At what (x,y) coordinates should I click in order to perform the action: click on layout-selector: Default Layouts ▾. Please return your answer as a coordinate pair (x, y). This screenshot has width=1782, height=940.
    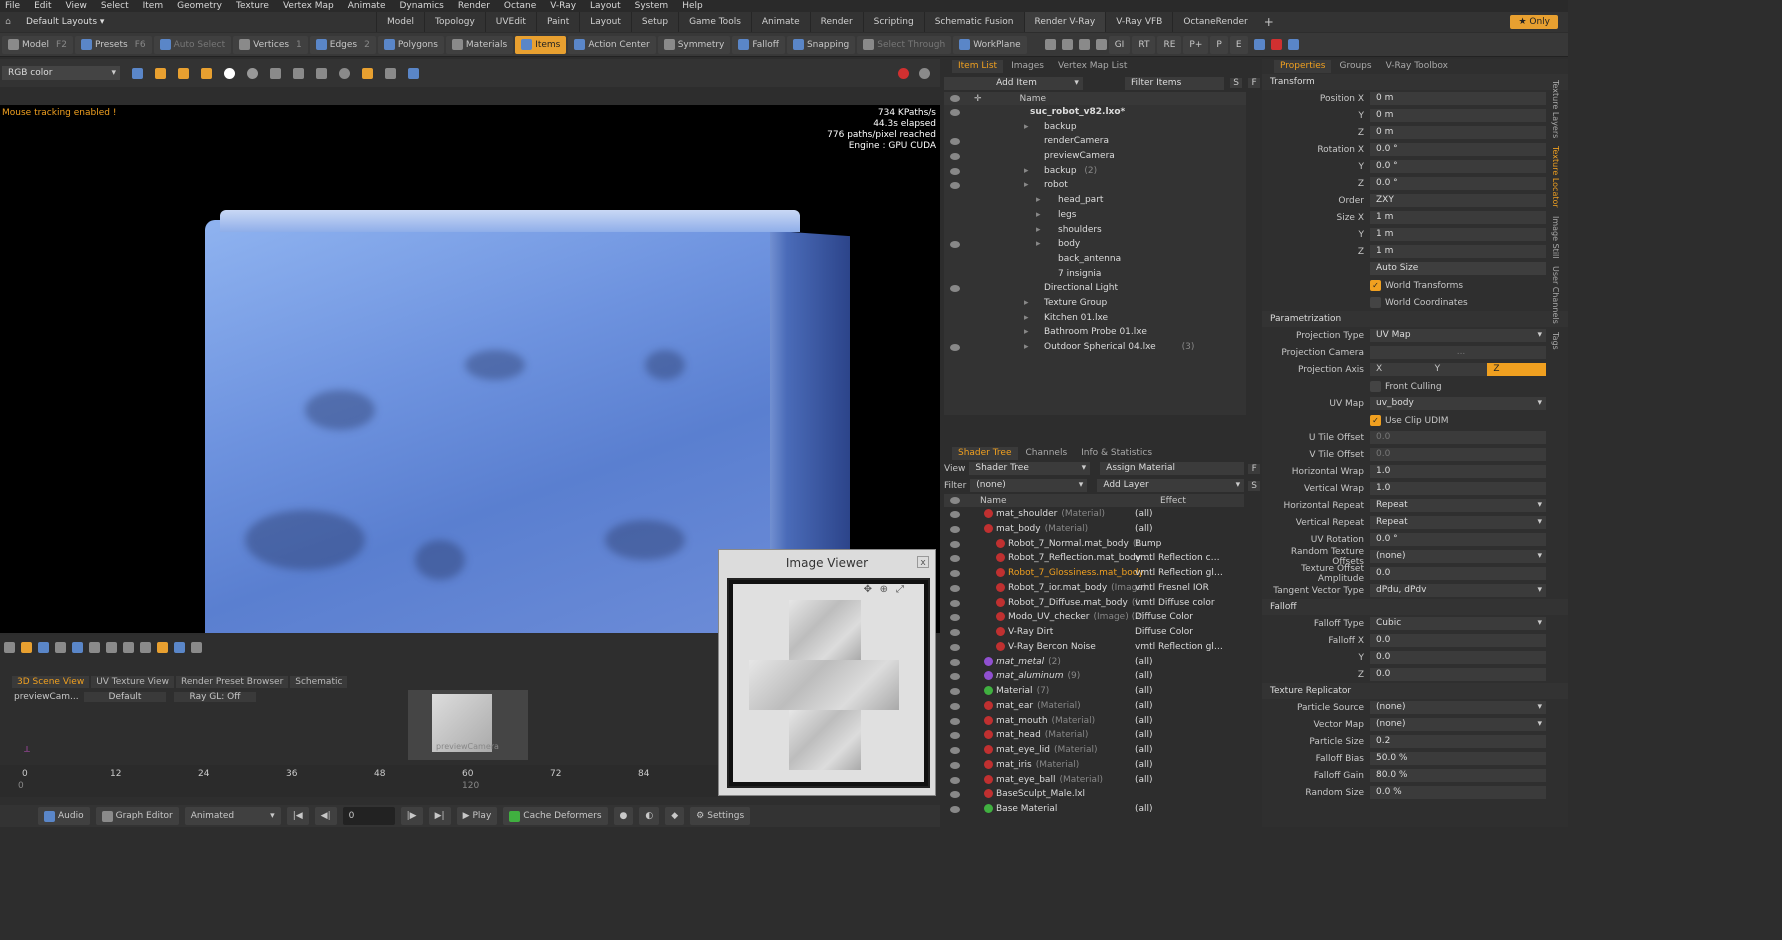
    Looking at the image, I should click on (196, 22).